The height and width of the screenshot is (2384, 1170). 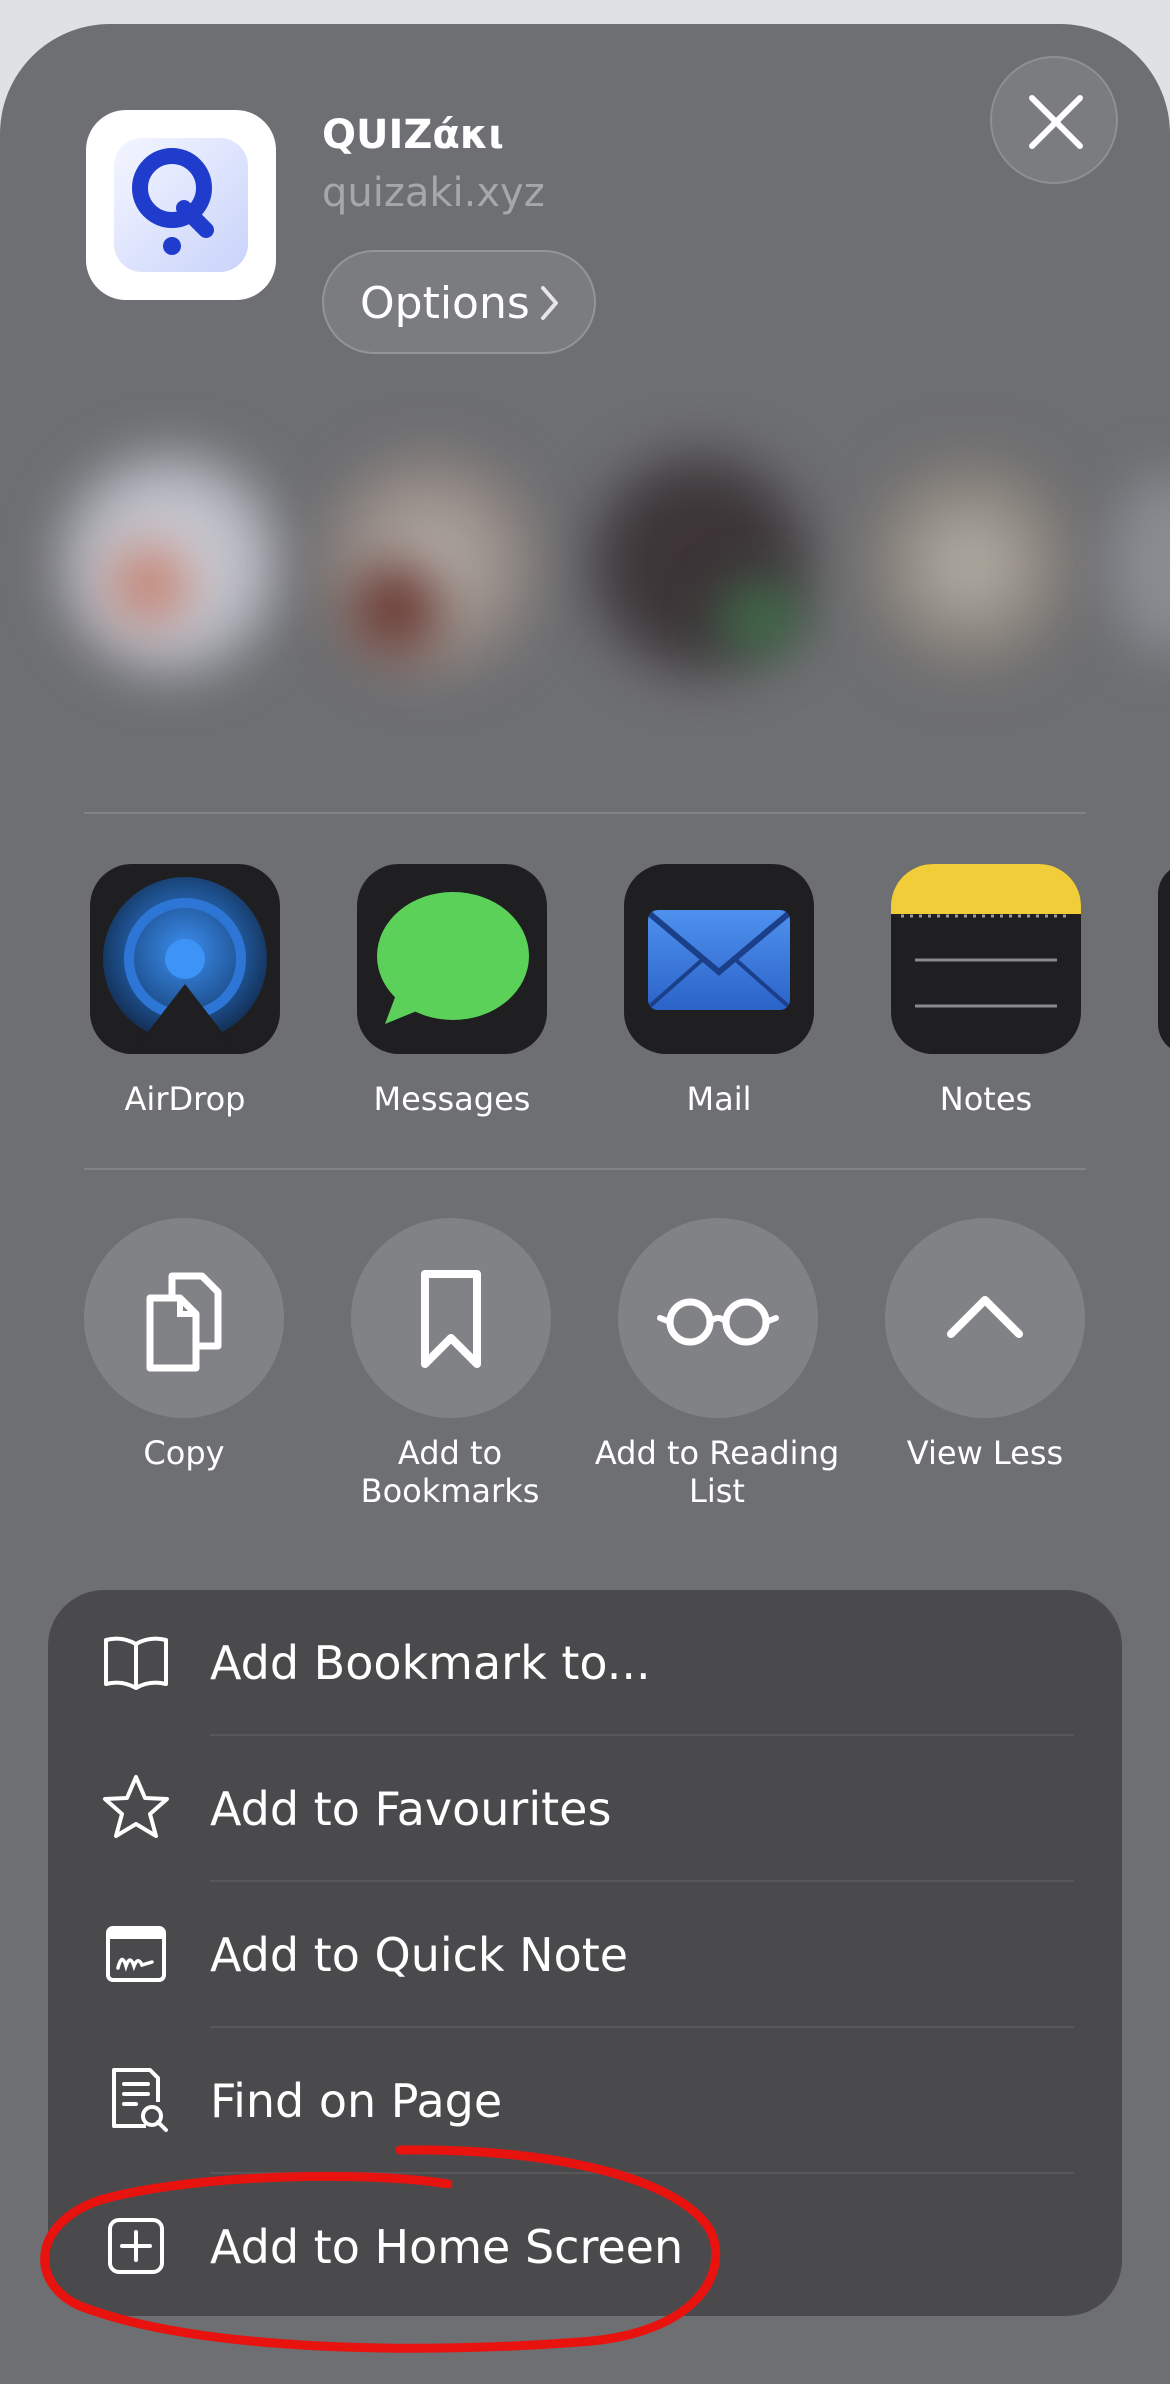 What do you see at coordinates (433, 193) in the screenshot?
I see `website-url: quizaki.xyz` at bounding box center [433, 193].